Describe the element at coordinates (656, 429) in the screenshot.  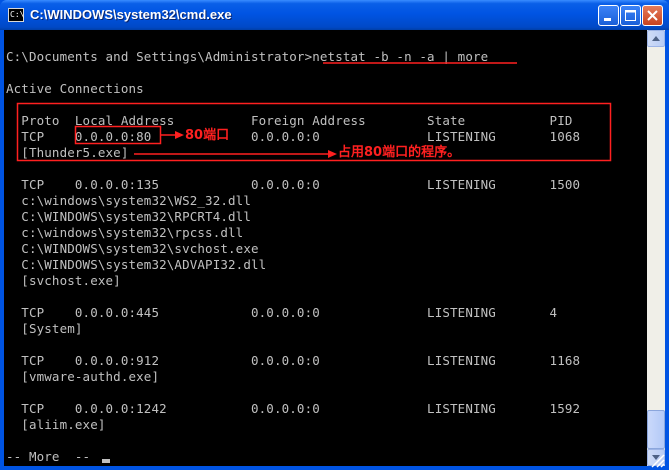
I see `scroll-thumb` at that location.